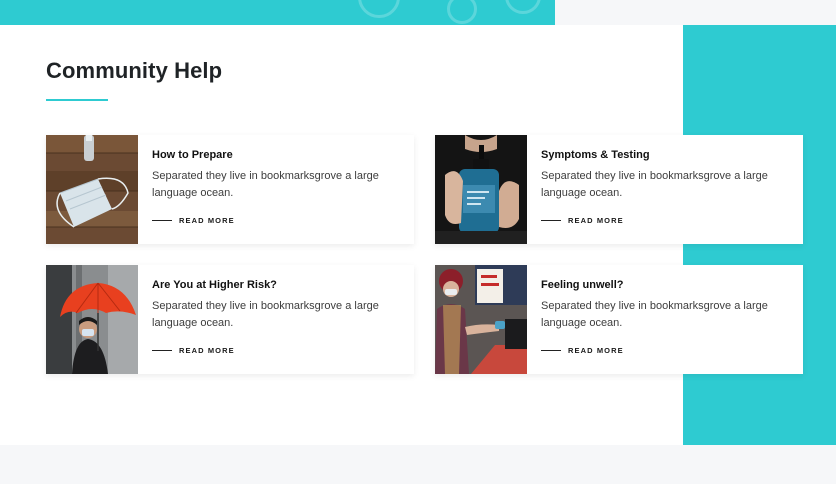 This screenshot has width=836, height=484. Describe the element at coordinates (192, 155) in the screenshot. I see `card-heading: How to Prepare` at that location.